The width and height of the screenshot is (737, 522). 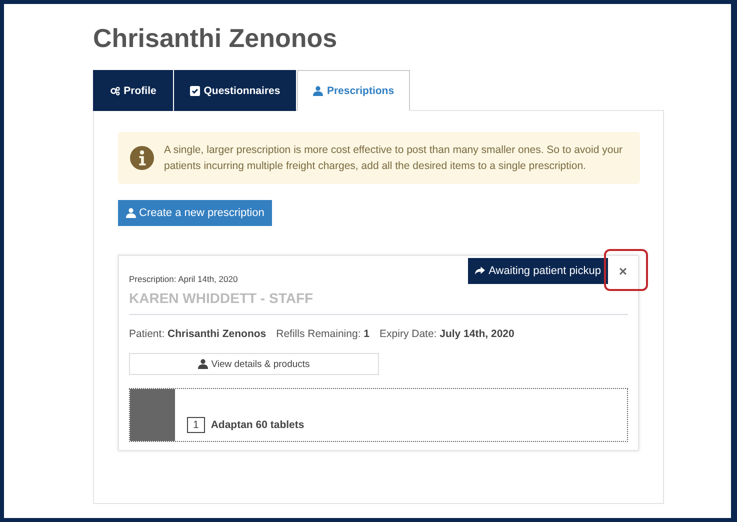 What do you see at coordinates (254, 364) in the screenshot?
I see `view-details-button: View details & products` at bounding box center [254, 364].